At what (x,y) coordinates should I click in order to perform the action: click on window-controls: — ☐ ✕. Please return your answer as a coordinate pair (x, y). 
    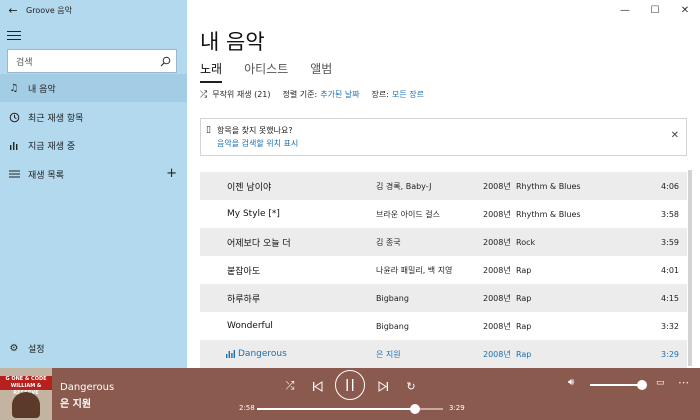
    Looking at the image, I should click on (655, 10).